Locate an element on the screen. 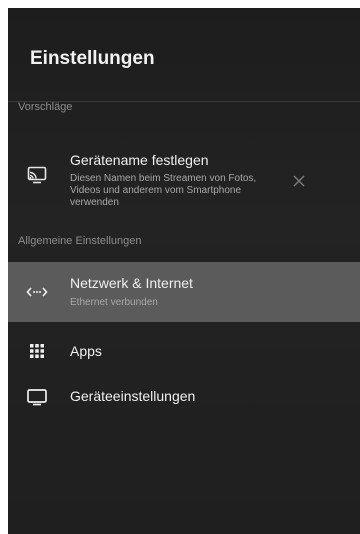 Image resolution: width=360 pixels, height=534 pixels. settings-item-device-preferences: Geräteeinstellungen is located at coordinates (184, 398).